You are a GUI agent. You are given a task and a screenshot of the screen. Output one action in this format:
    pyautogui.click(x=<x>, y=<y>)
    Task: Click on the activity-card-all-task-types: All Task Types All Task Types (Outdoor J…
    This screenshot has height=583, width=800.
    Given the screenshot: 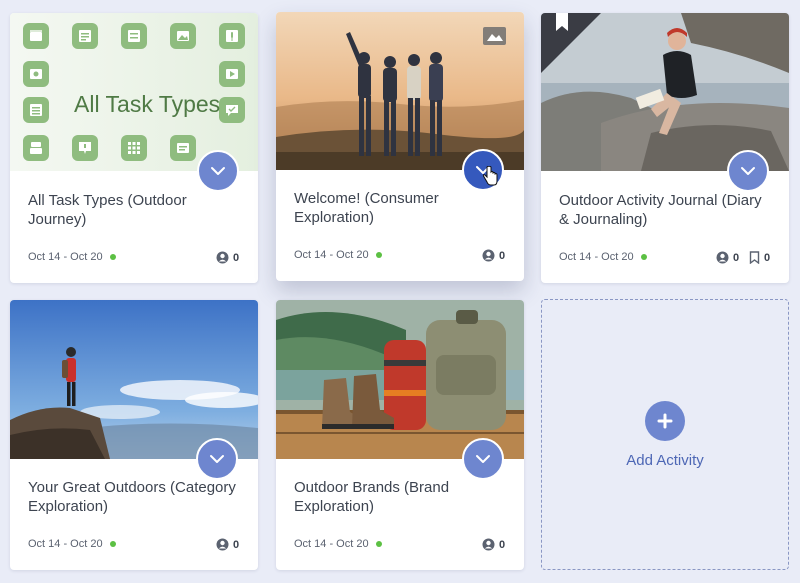 What is the action you would take?
    pyautogui.click(x=134, y=148)
    